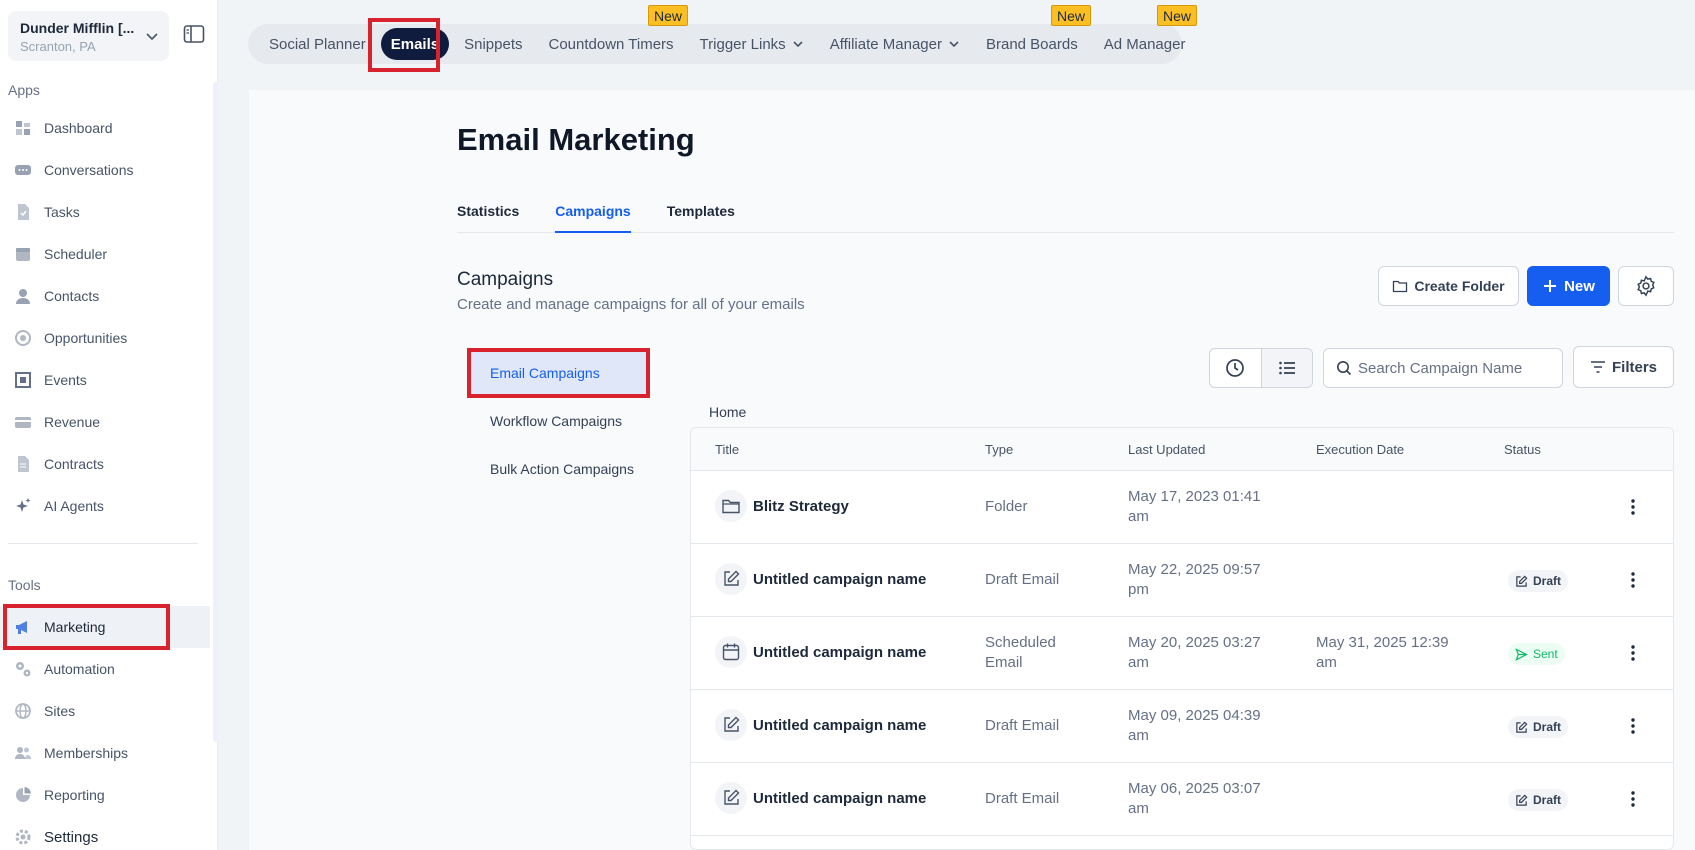  I want to click on tab-social-planner: Social Planner, so click(317, 44).